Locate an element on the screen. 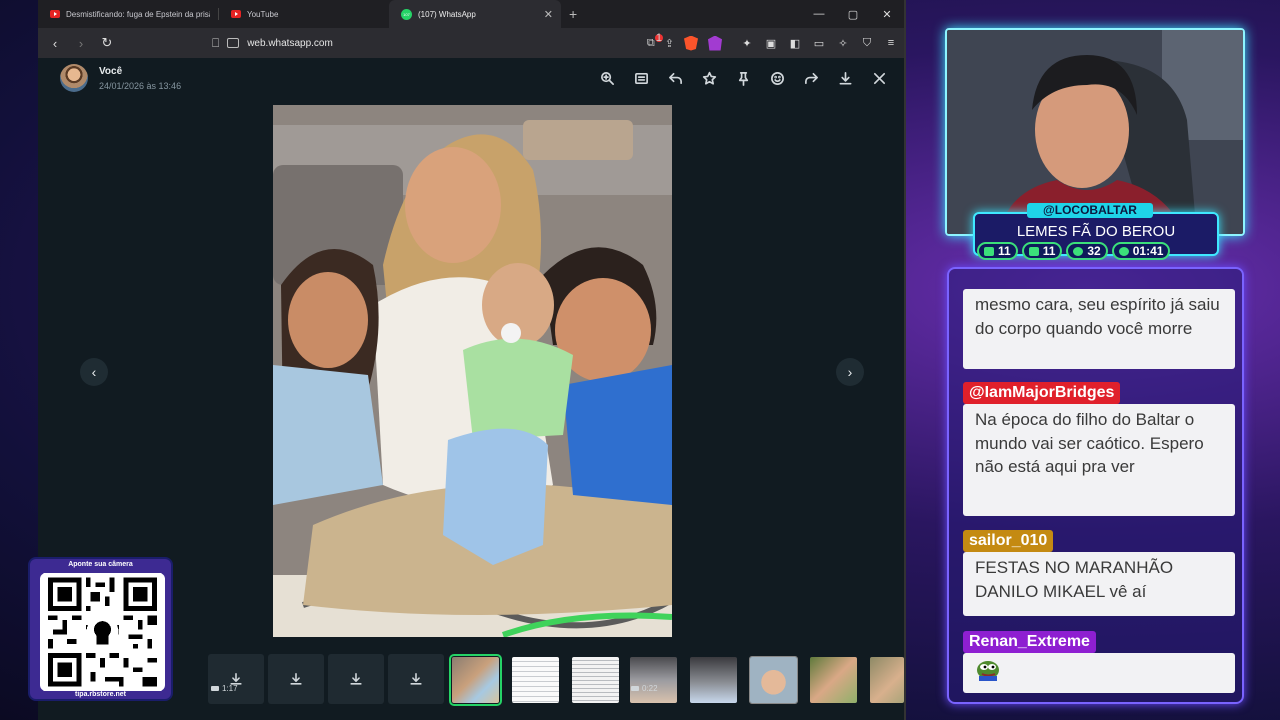  thumbnail-video is located at coordinates (653, 680).